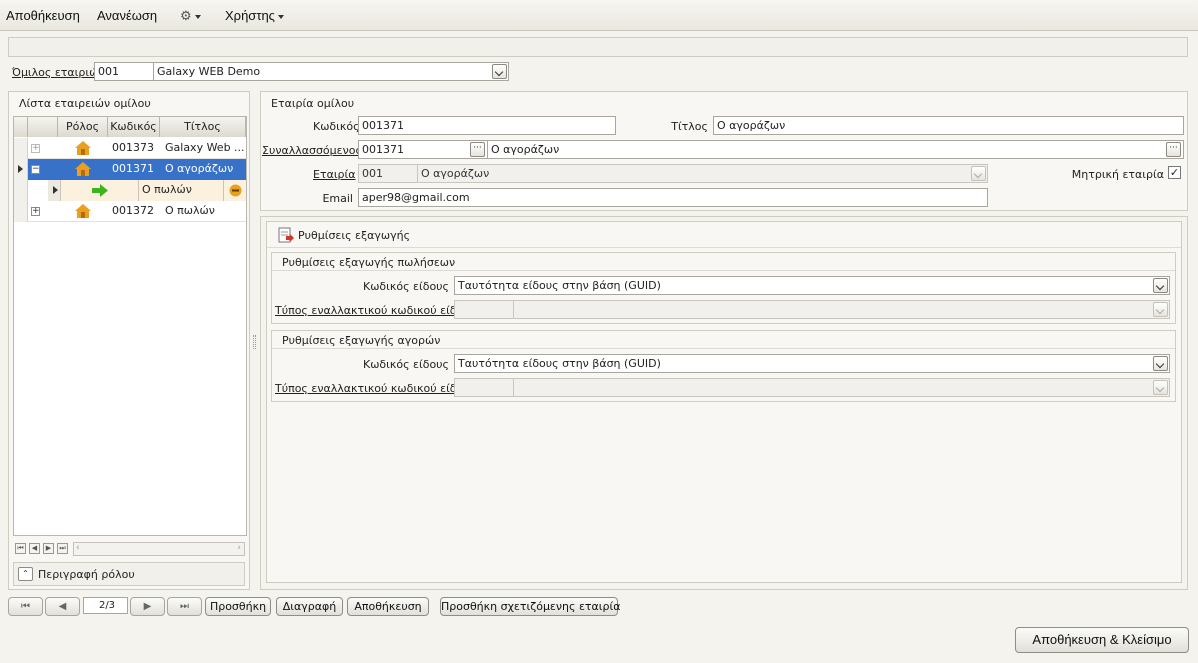  I want to click on purchases-item-code-dropdown, so click(1160, 363).